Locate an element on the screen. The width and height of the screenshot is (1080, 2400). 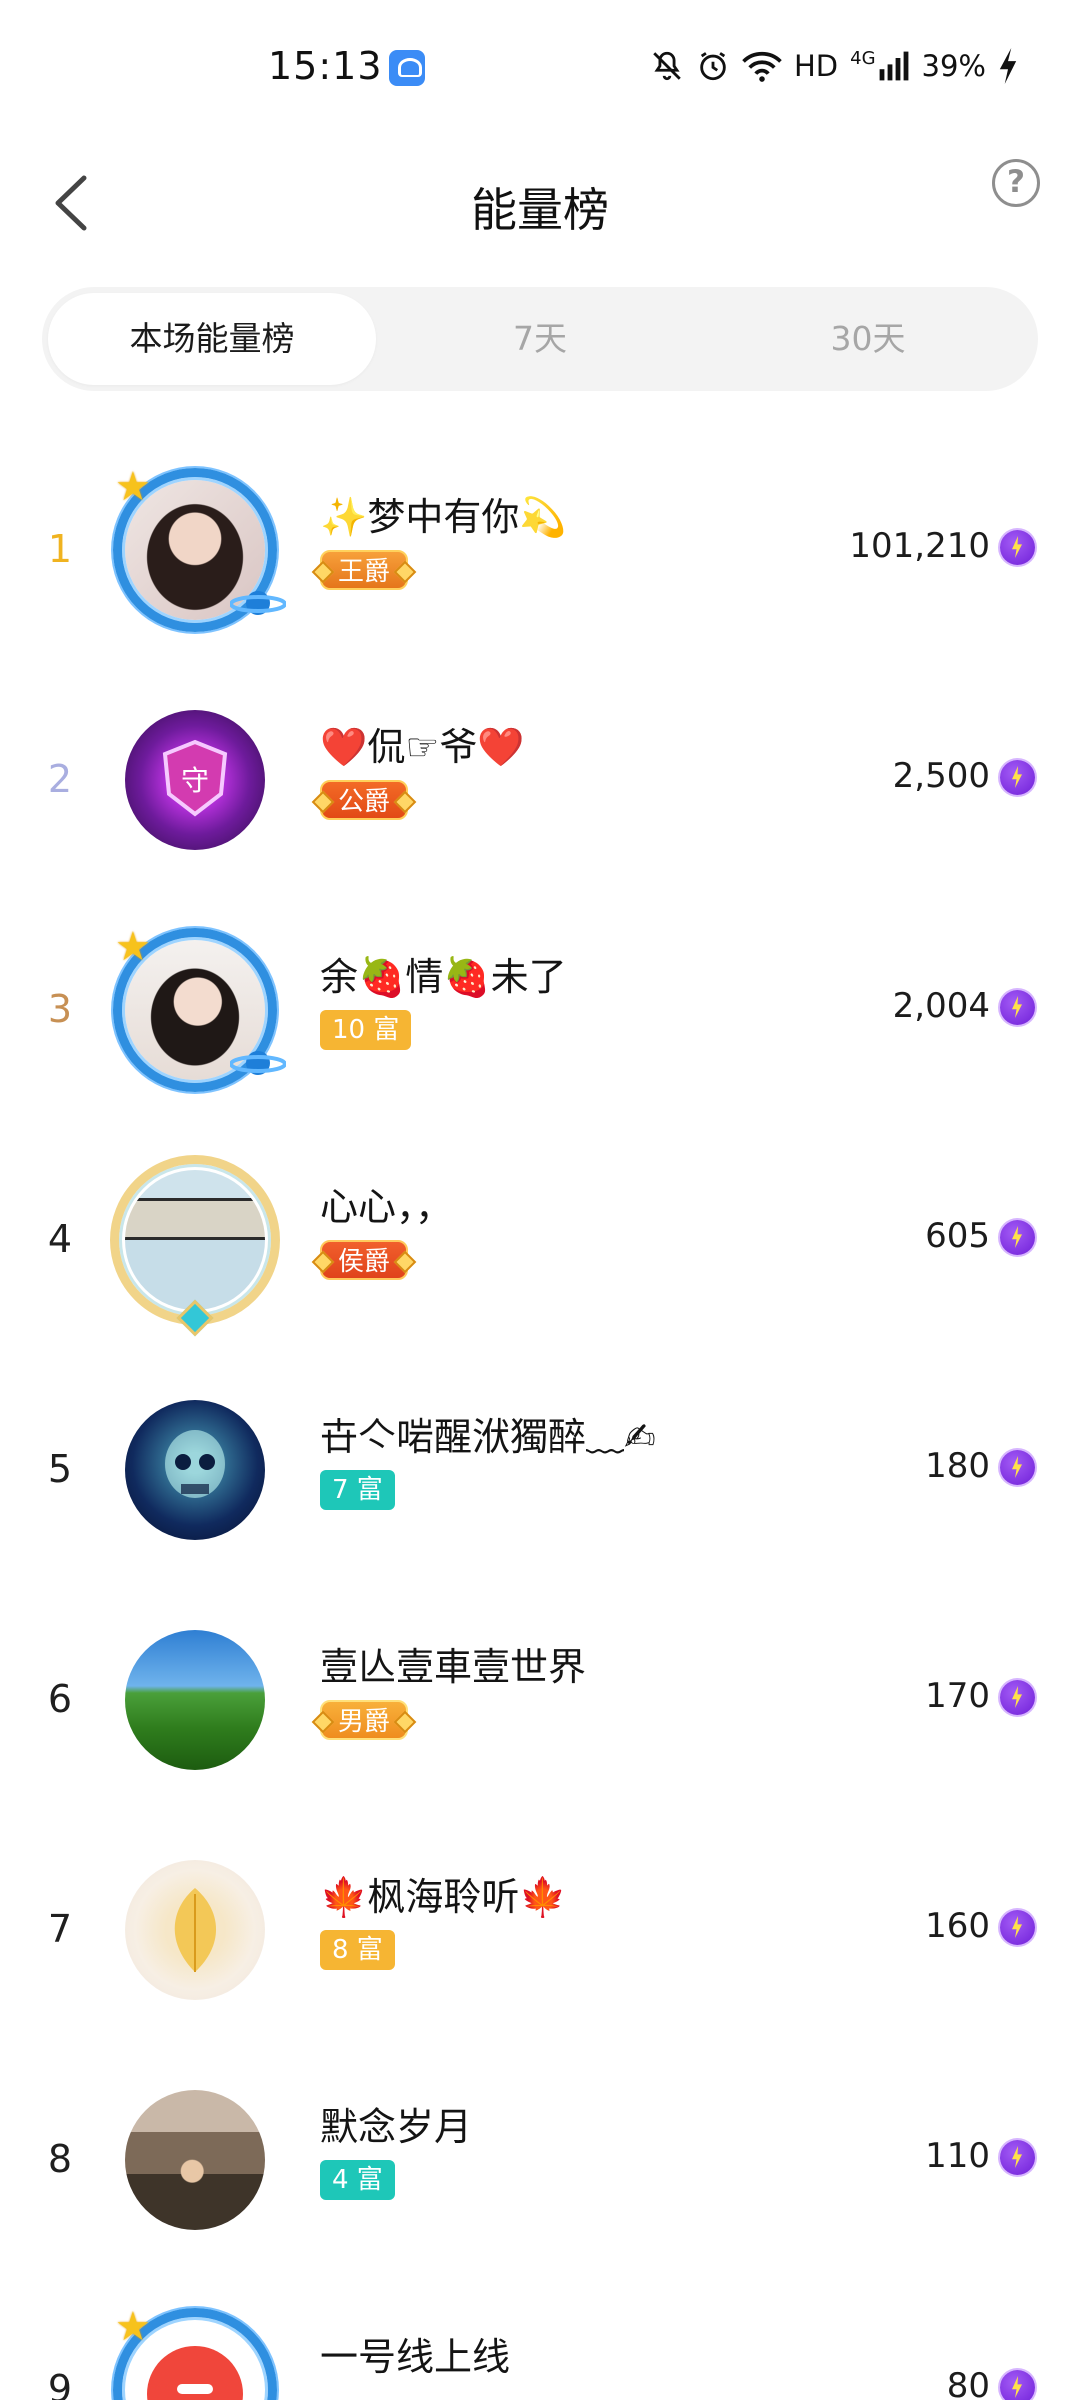
user-name: 一号线上线 is located at coordinates (415, 2357).